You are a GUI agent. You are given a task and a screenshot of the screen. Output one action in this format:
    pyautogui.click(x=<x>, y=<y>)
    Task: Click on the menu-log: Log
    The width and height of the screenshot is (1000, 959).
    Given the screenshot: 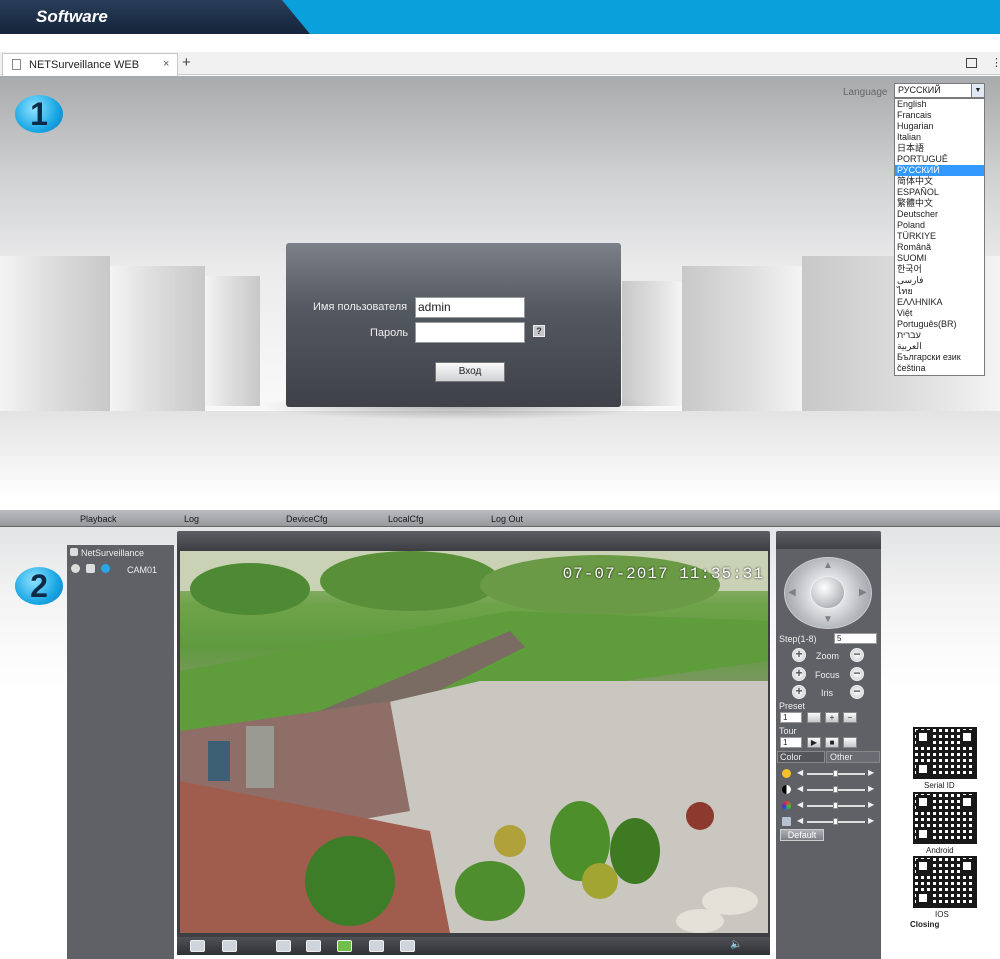 What is the action you would take?
    pyautogui.click(x=191, y=519)
    